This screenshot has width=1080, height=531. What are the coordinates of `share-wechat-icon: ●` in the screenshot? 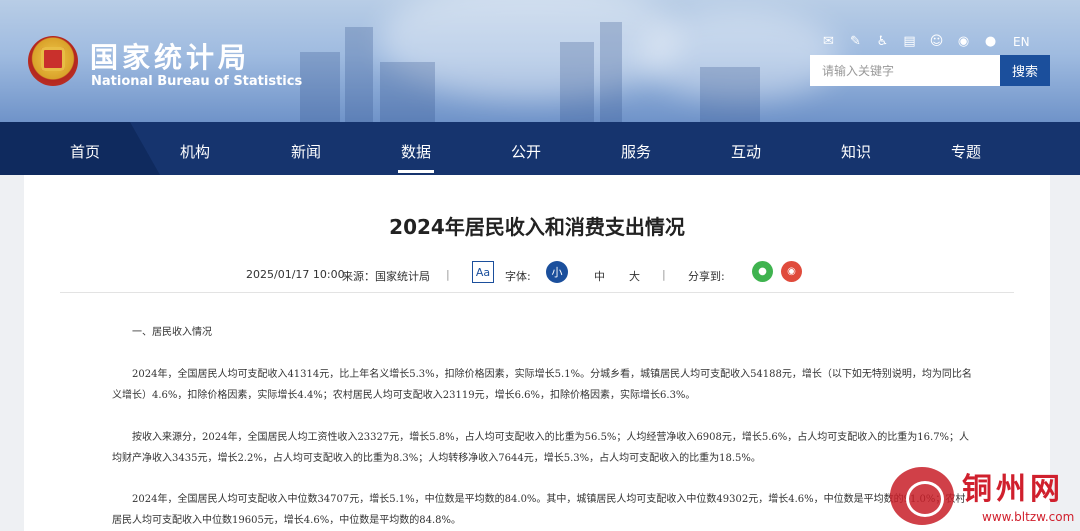 It's located at (762, 271).